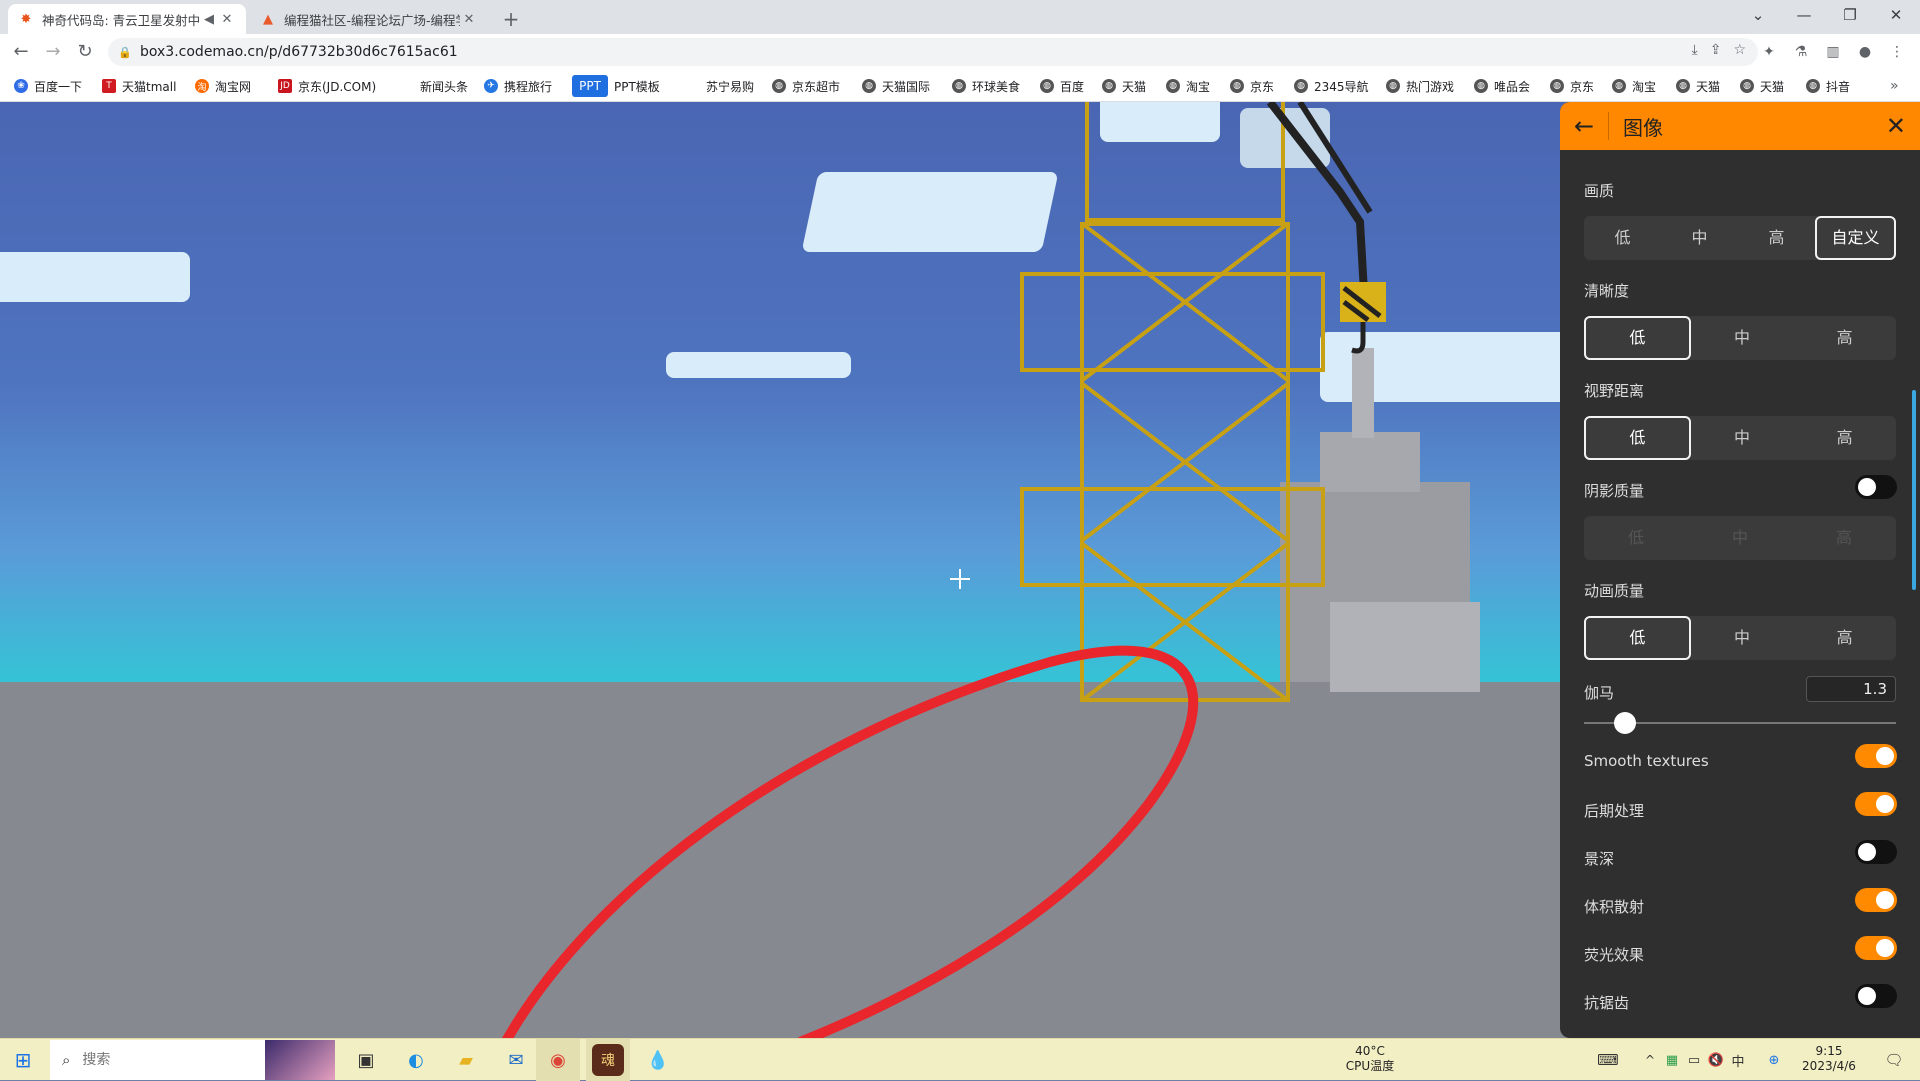 This screenshot has height=1081, width=1920. I want to click on restore-button: ❐, so click(1850, 17).